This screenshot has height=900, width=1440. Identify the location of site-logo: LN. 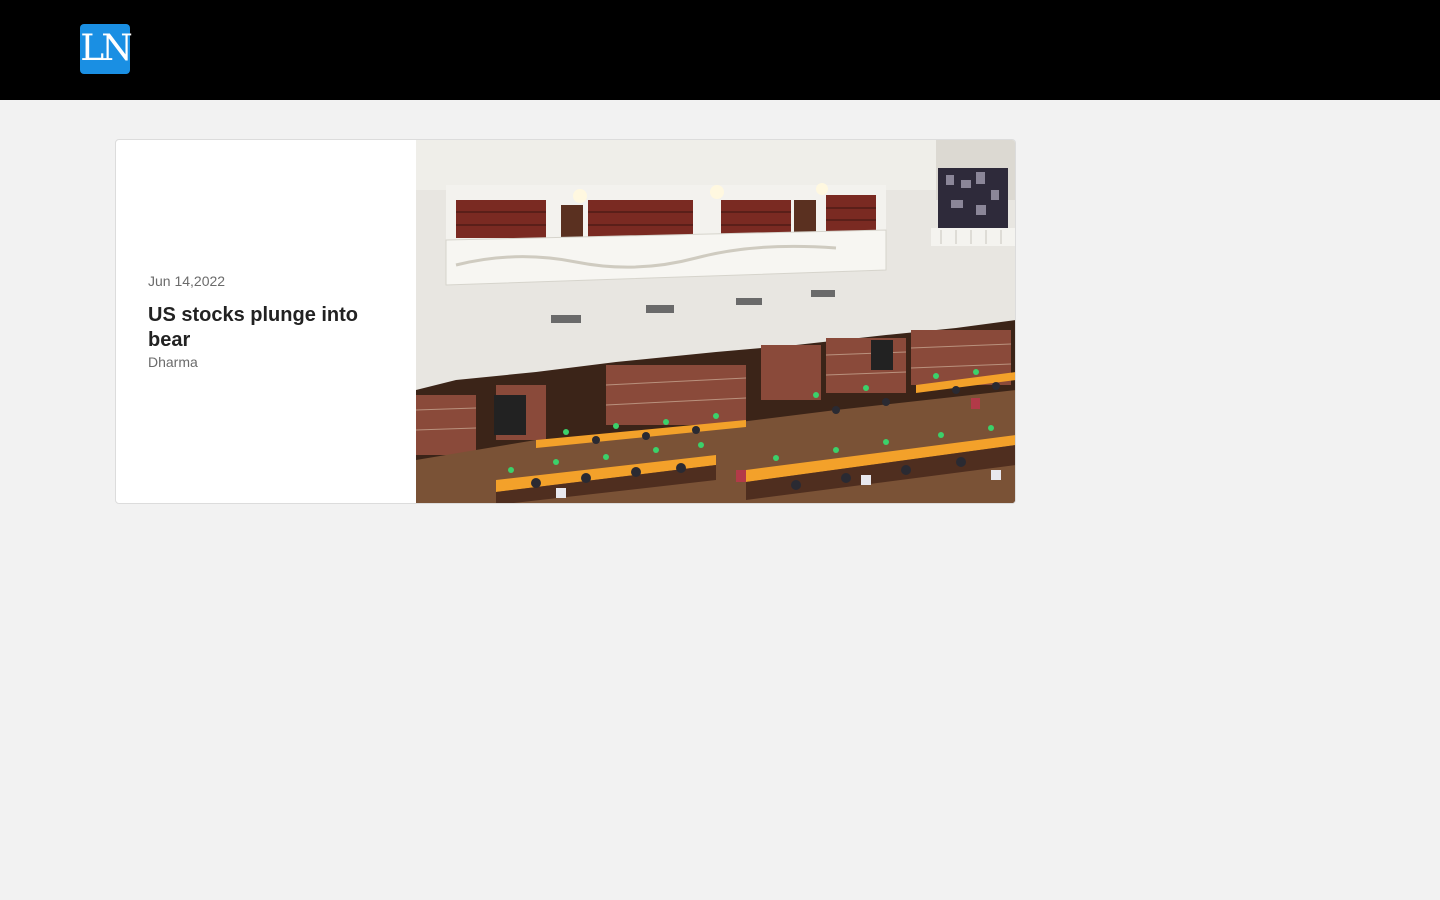
(106, 49).